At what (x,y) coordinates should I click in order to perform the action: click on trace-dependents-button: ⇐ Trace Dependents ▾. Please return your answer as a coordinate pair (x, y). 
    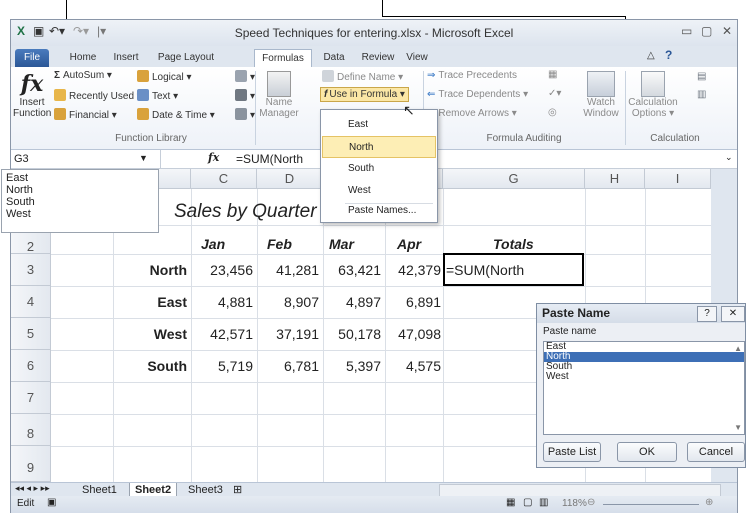
    Looking at the image, I should click on (477, 94).